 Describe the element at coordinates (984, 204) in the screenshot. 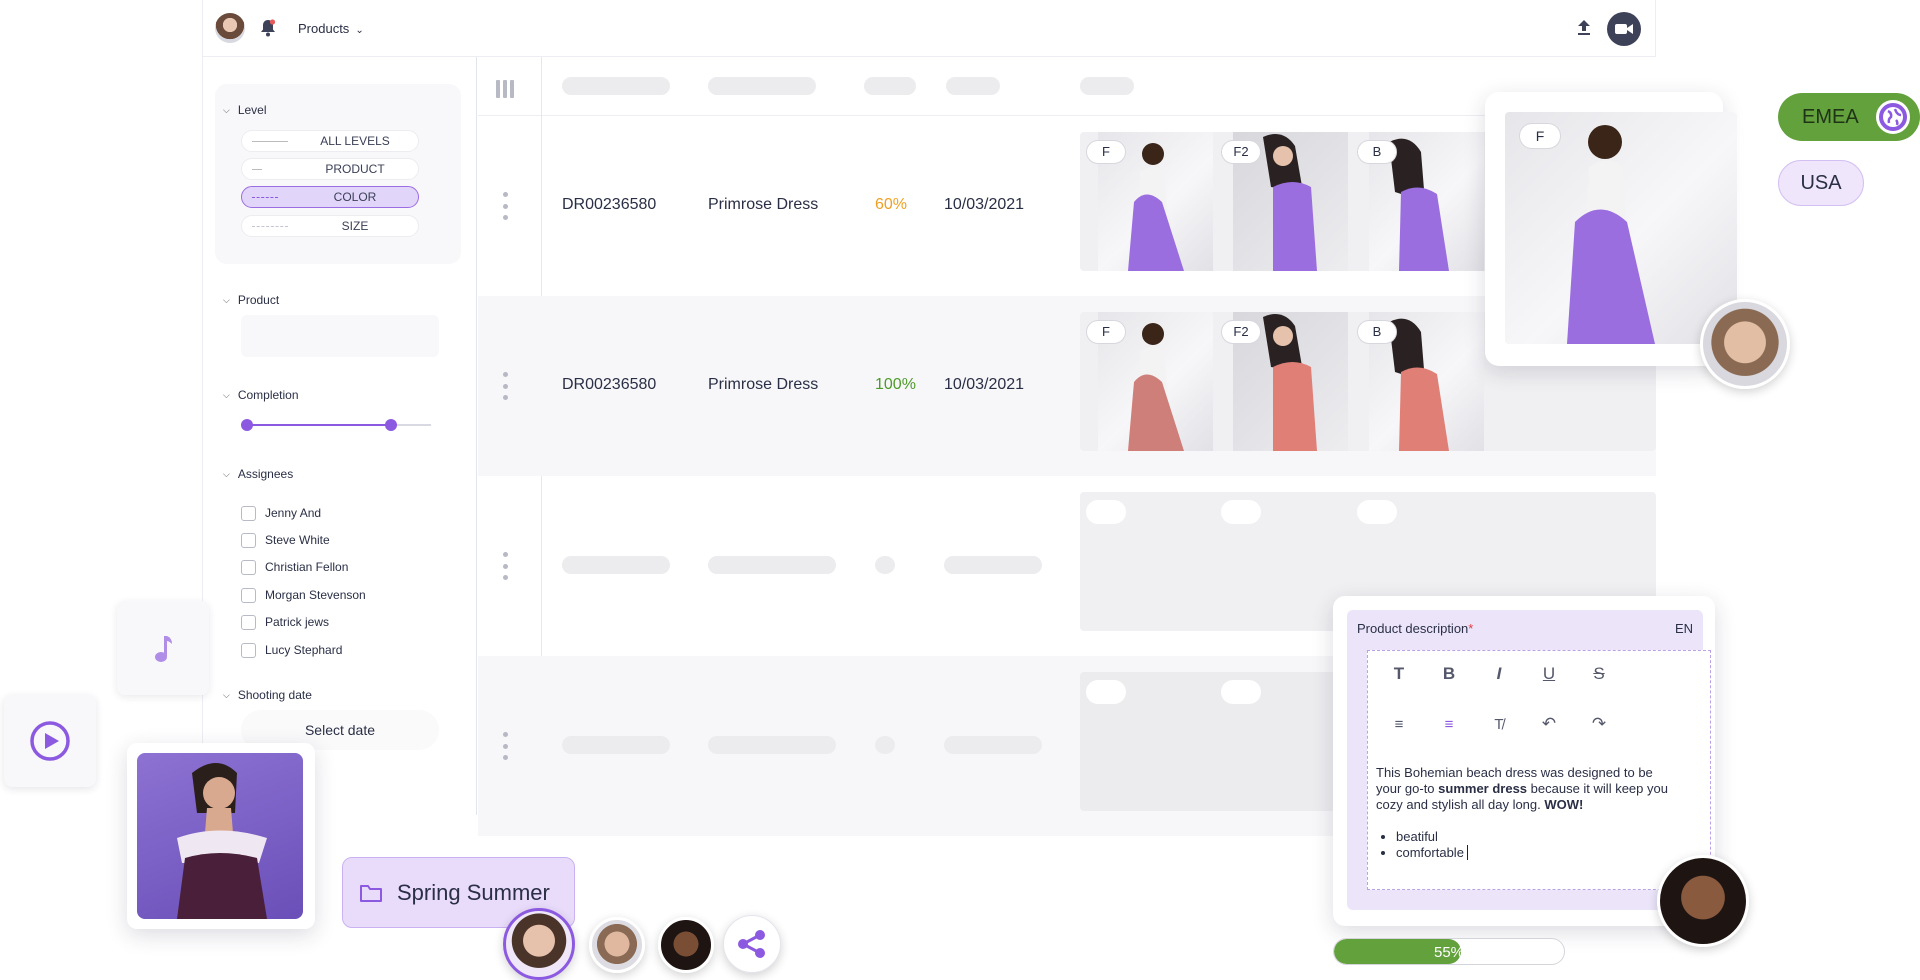

I see `date-cell: 10/03/2021` at that location.